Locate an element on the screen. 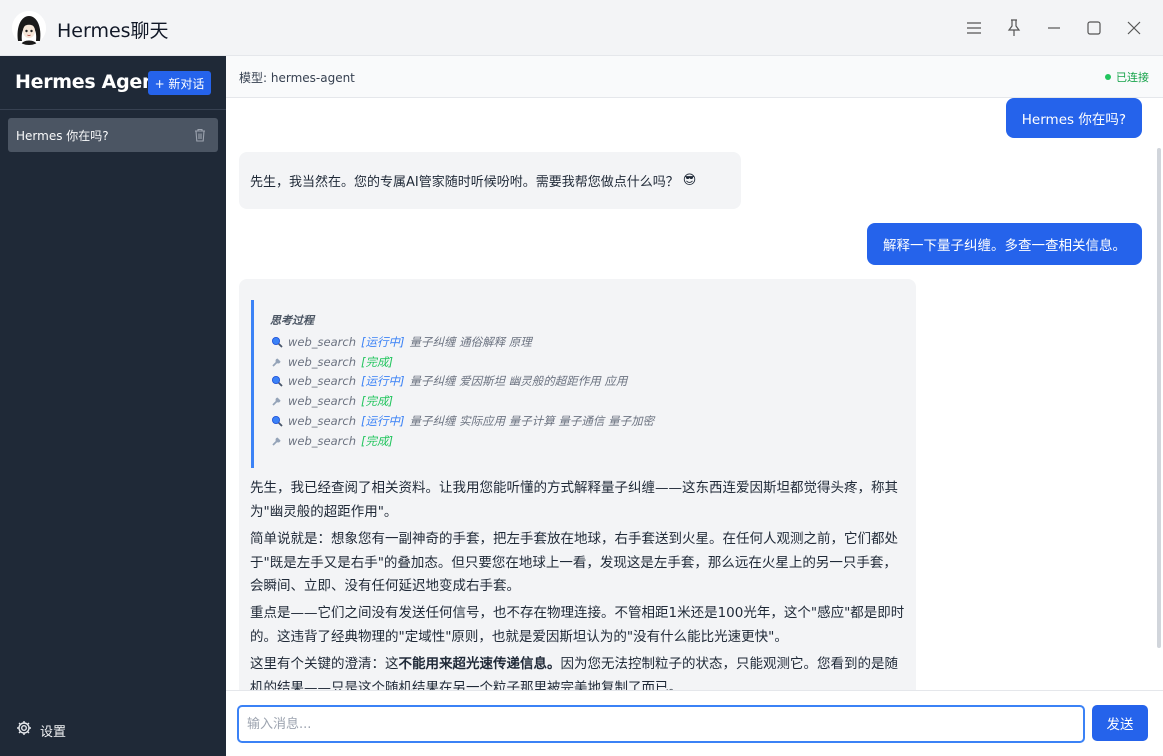 This screenshot has height=756, width=1163. conversation-item: Hermes 你在吗? is located at coordinates (113, 135).